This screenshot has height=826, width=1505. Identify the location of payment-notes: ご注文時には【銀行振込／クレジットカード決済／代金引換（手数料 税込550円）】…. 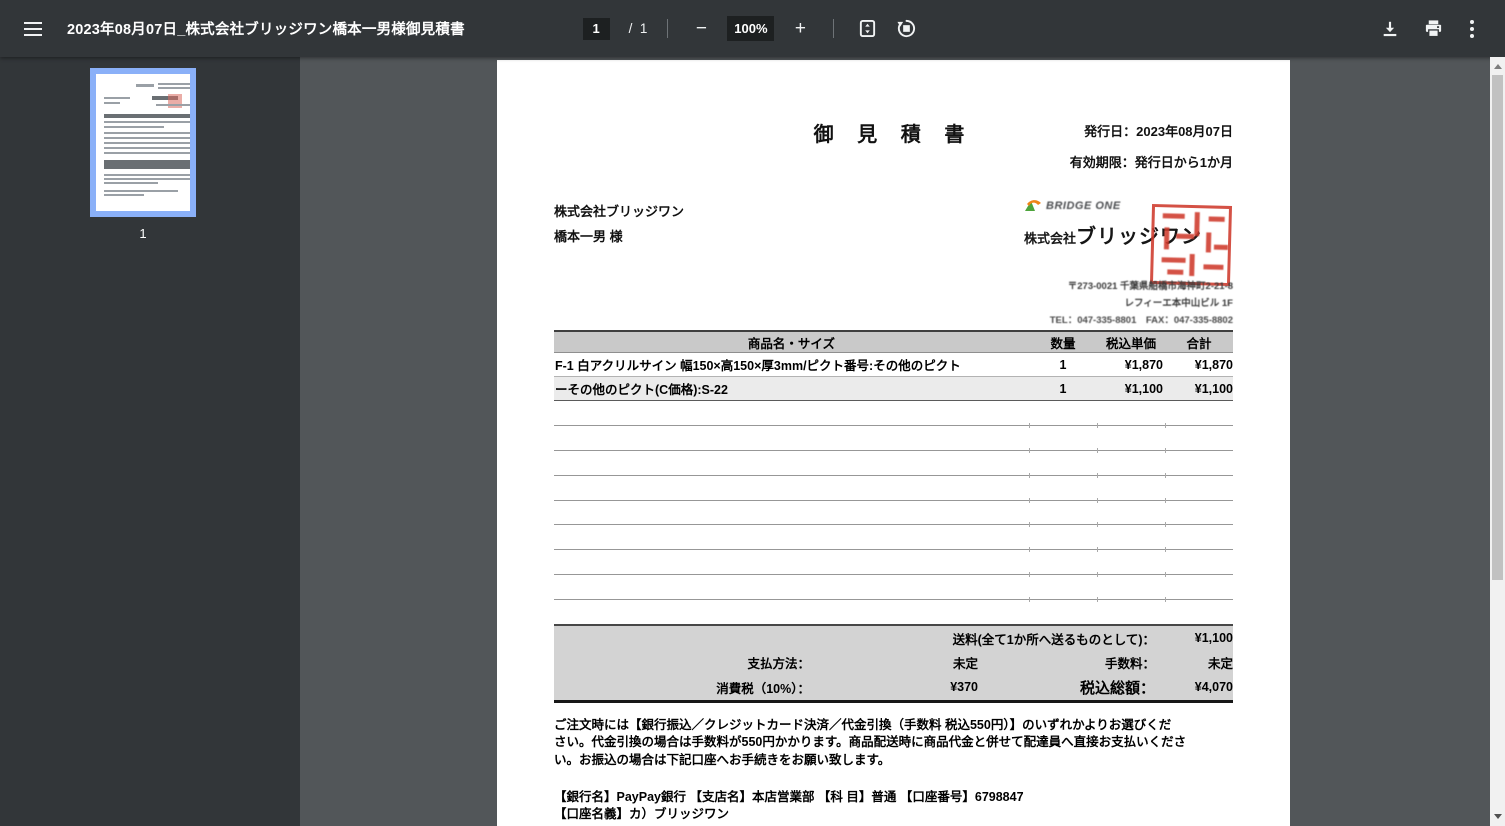
(870, 742).